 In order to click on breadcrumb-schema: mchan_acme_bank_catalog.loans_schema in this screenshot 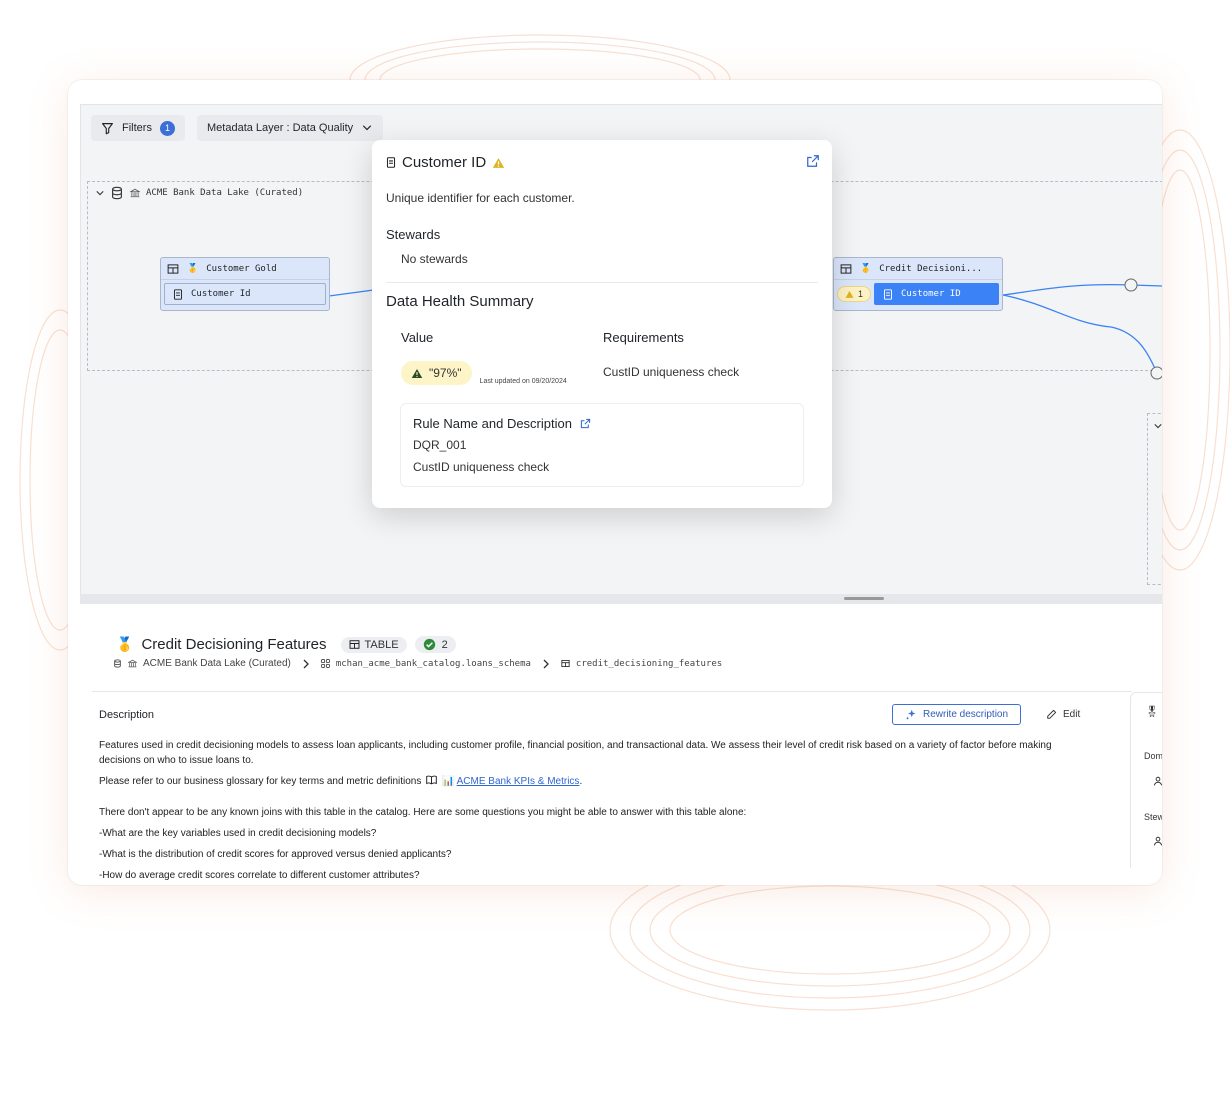, I will do `click(433, 664)`.